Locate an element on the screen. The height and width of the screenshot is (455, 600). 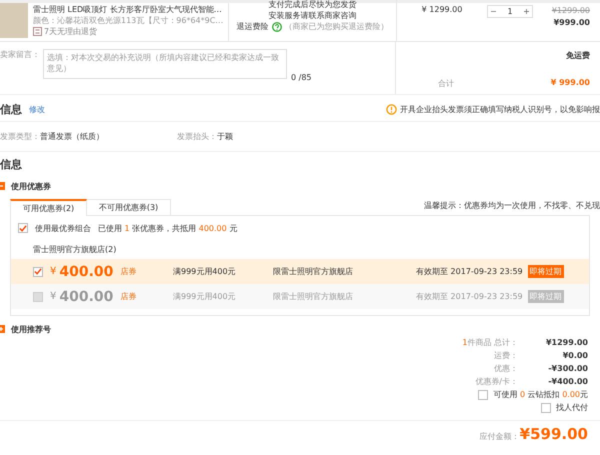
summary-label: 运费： is located at coordinates (505, 355).